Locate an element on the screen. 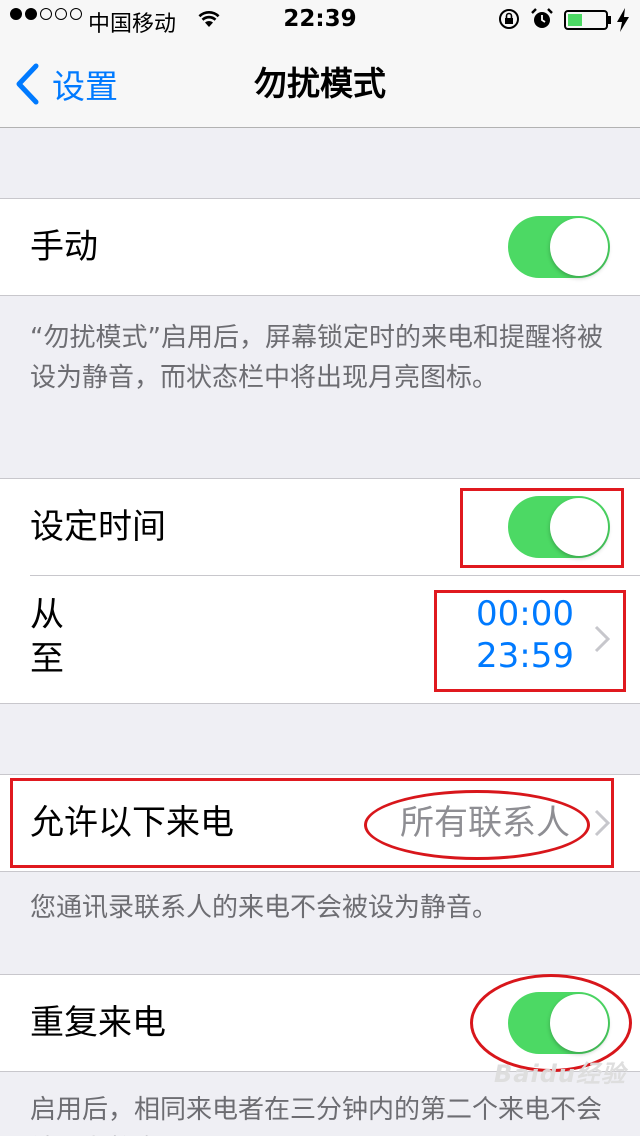  schedule-labels: 从 至 is located at coordinates (47, 637).